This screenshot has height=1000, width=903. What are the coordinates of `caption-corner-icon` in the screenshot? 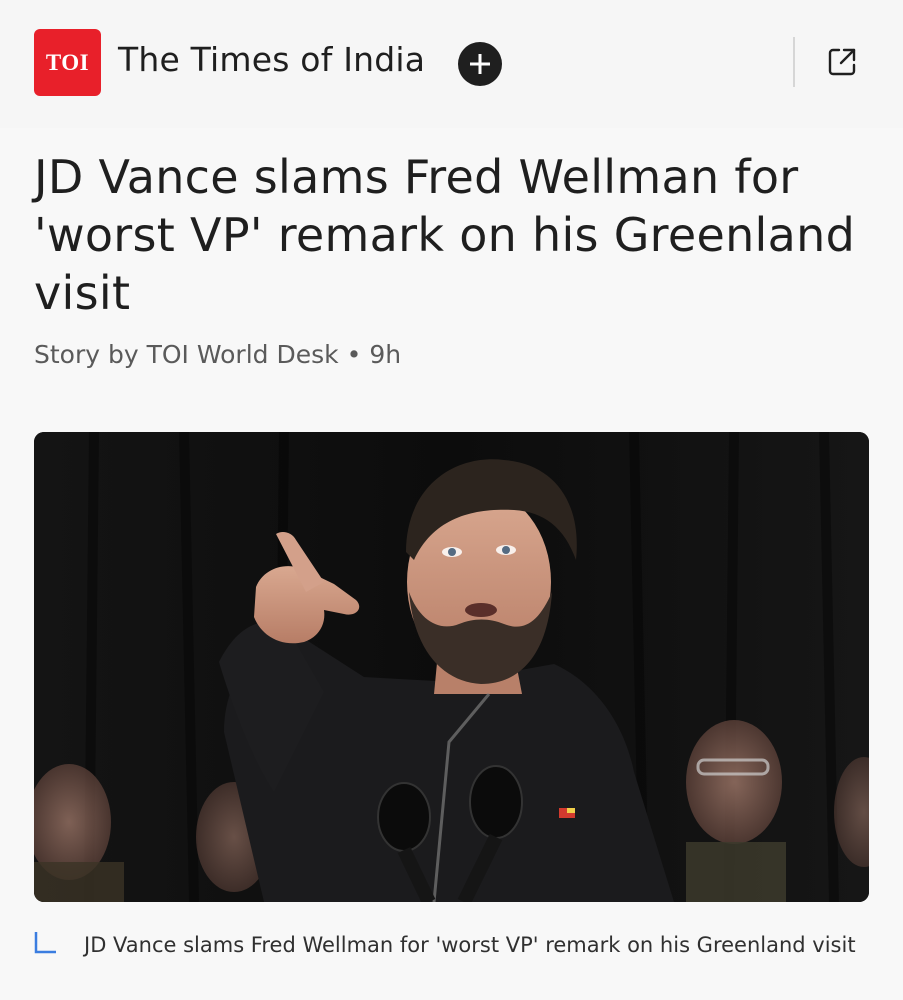 It's located at (45, 943).